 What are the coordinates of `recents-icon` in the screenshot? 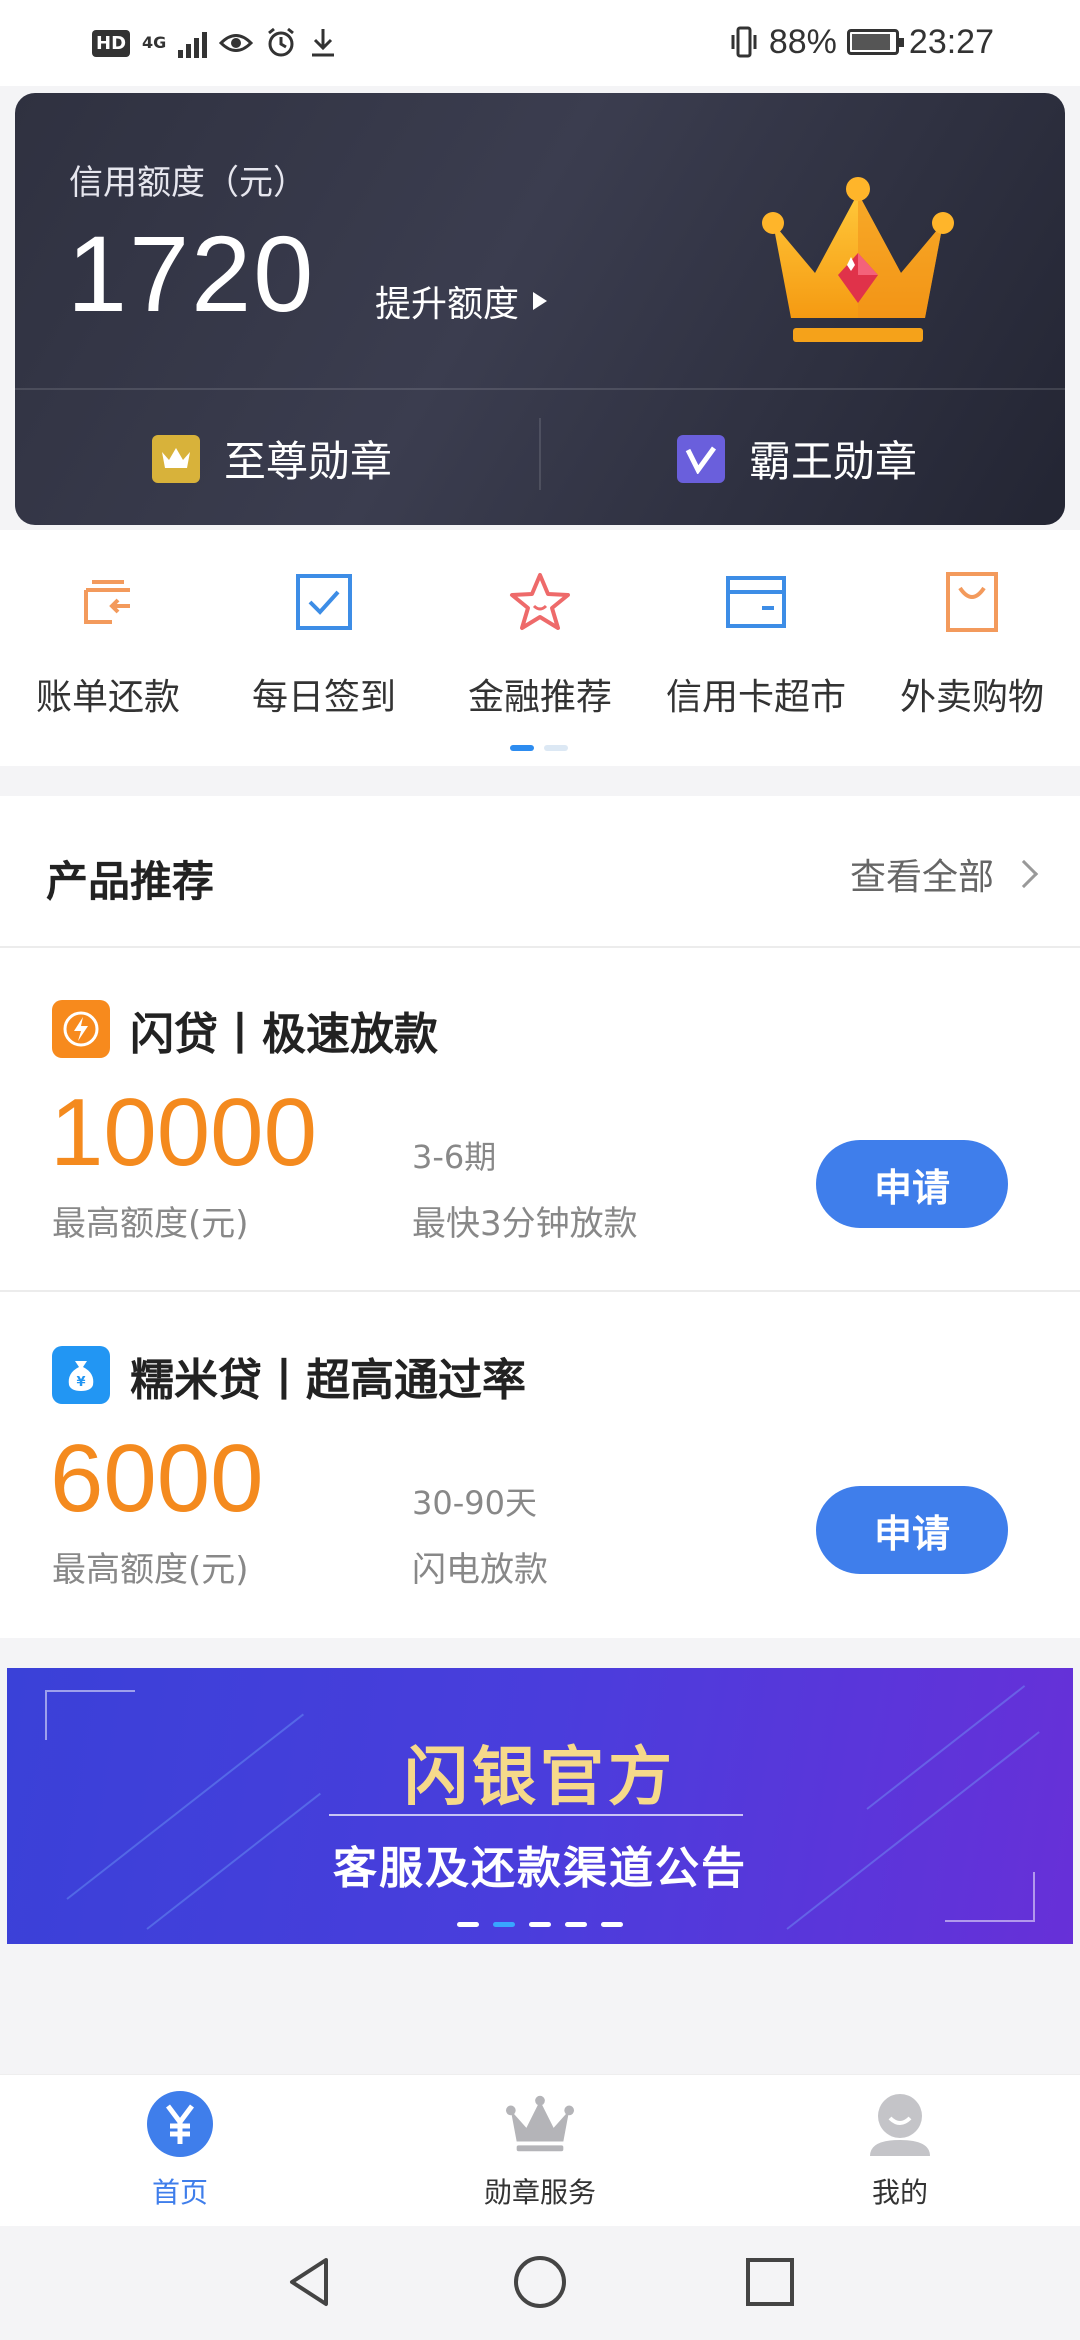 It's located at (770, 2282).